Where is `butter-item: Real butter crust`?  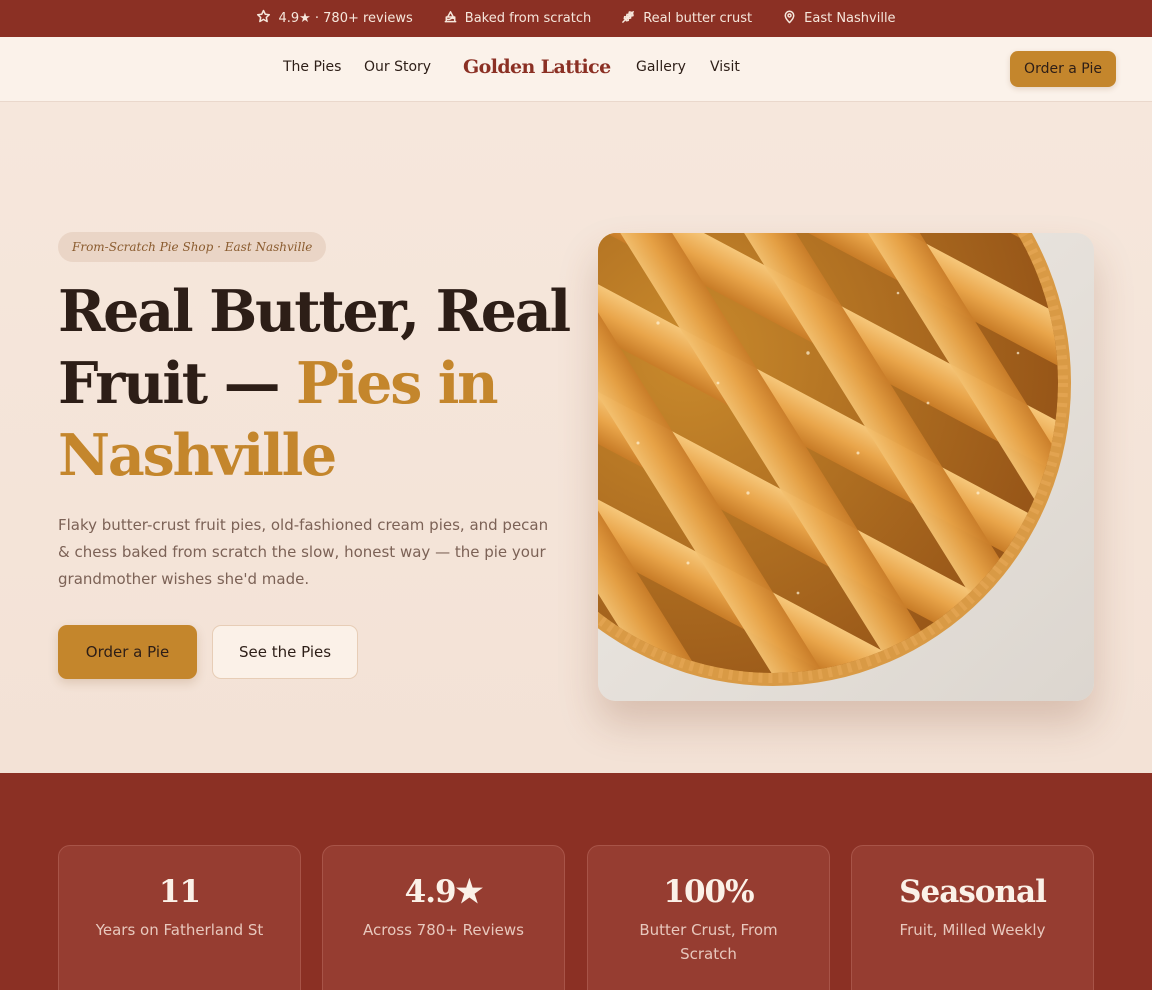
butter-item: Real butter crust is located at coordinates (686, 18).